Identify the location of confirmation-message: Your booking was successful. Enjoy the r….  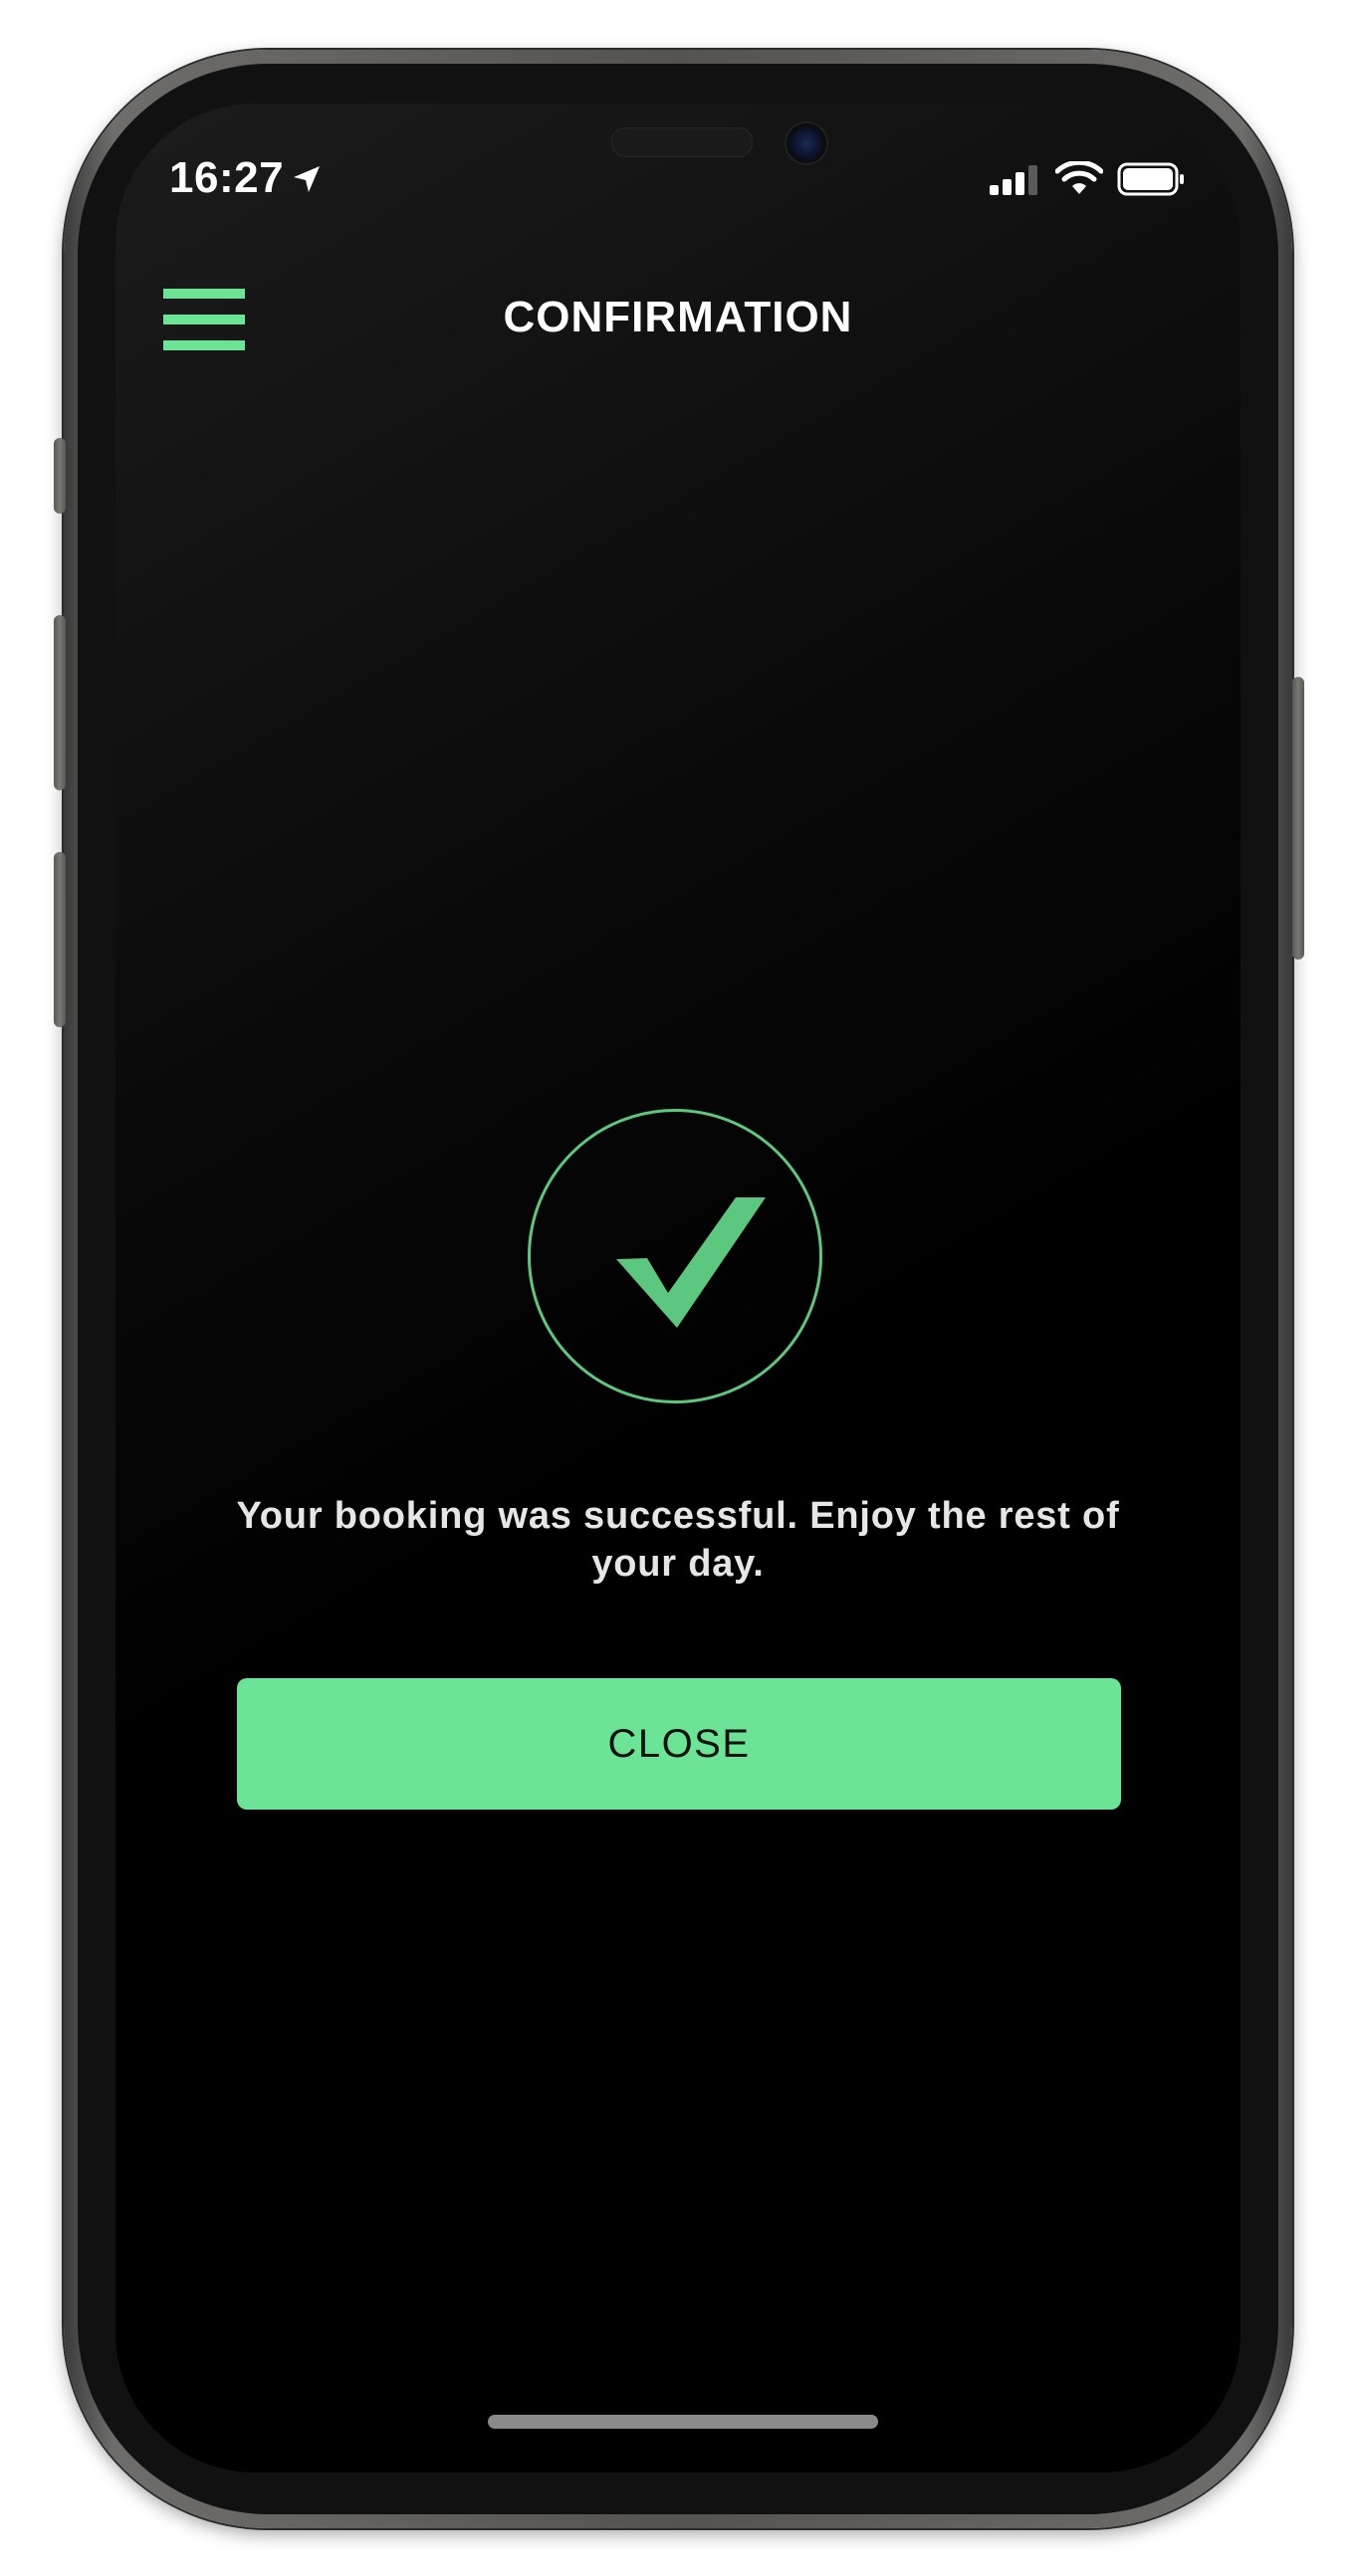
(678, 1540).